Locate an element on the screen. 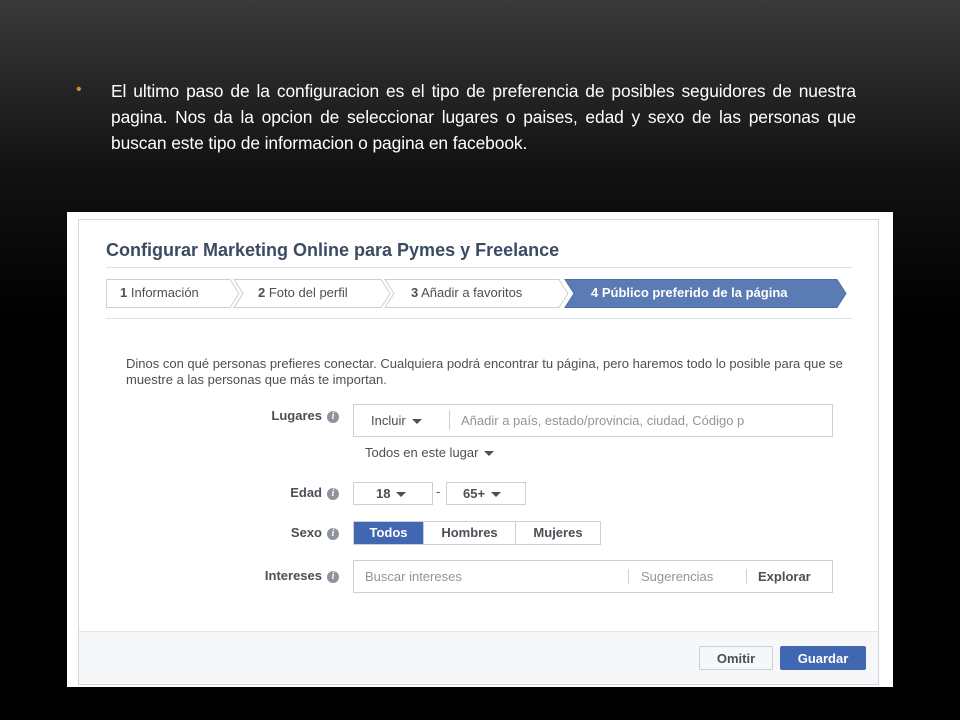 This screenshot has height=720, width=960. edad-label-row: Edad i is located at coordinates (289, 492).